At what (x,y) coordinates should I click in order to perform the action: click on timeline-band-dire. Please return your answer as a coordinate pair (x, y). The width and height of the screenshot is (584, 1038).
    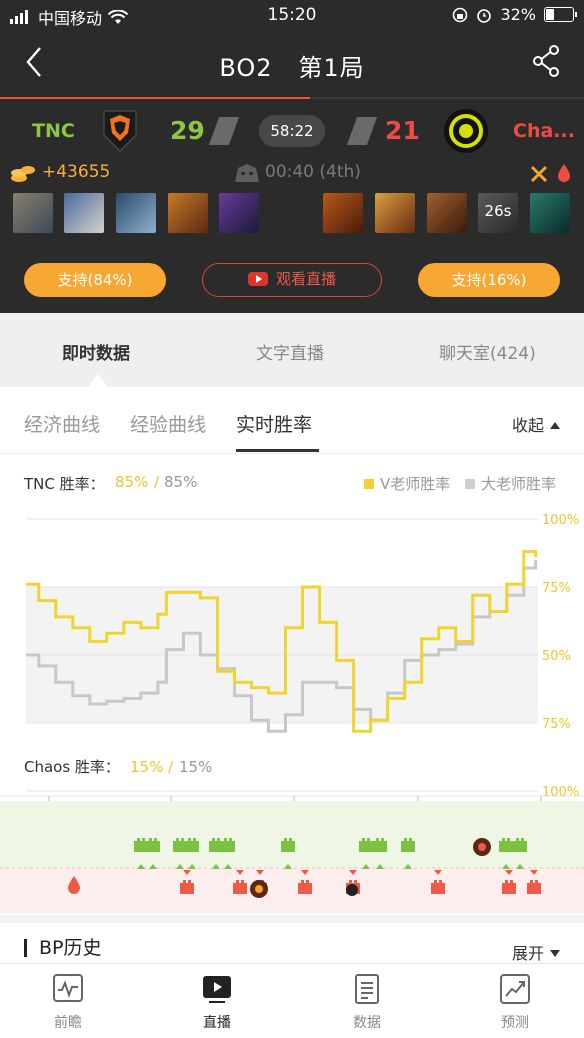
    Looking at the image, I should click on (292, 890).